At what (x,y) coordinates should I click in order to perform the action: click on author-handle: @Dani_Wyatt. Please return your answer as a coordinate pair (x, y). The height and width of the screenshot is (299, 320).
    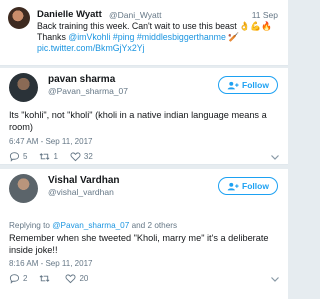
    Looking at the image, I should click on (135, 15).